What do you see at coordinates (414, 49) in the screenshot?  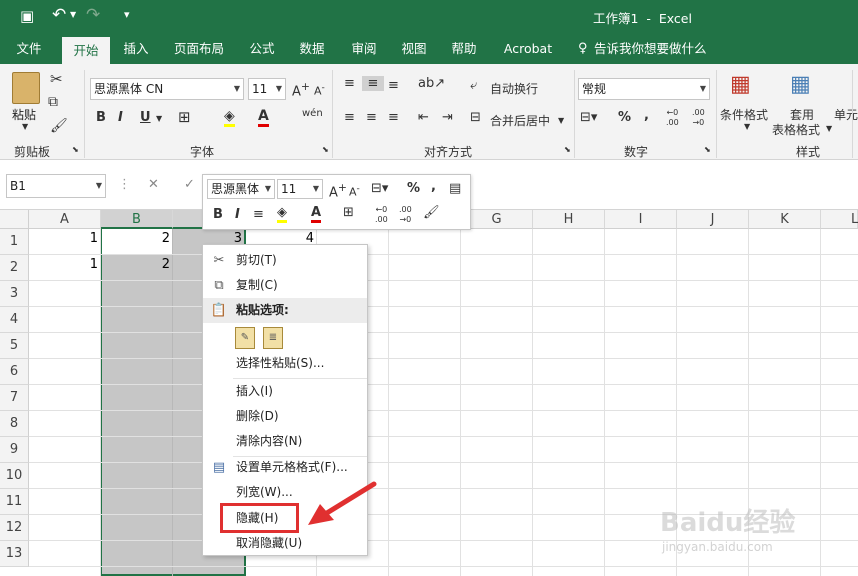 I see `tab-view: 视图` at bounding box center [414, 49].